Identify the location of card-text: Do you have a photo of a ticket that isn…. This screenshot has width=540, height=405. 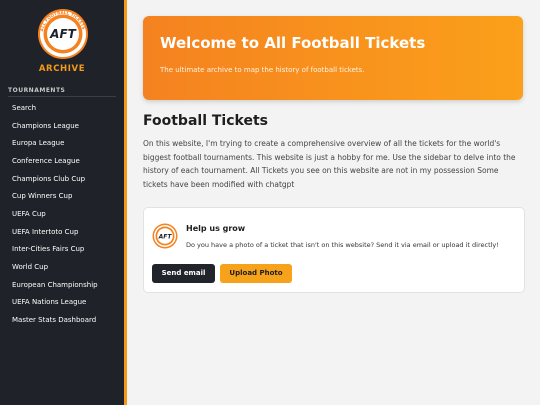
(342, 245).